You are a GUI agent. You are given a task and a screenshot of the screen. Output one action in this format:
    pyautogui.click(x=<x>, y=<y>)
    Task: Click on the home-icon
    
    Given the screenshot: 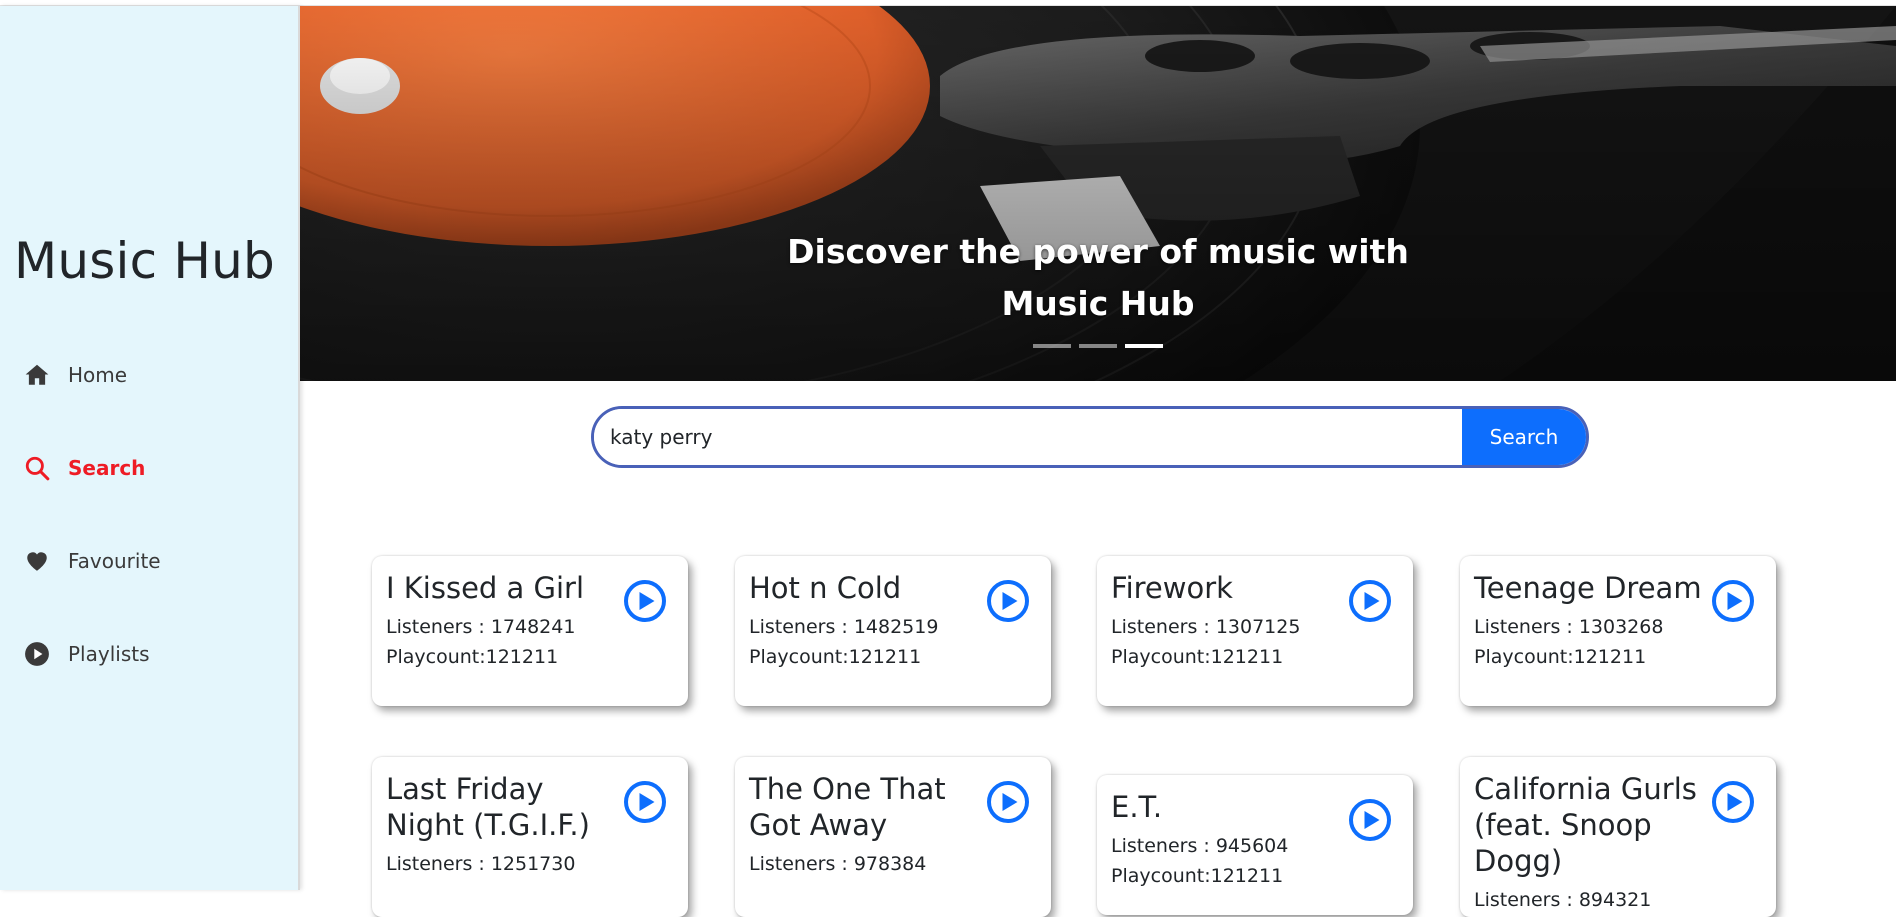 What is the action you would take?
    pyautogui.click(x=37, y=375)
    